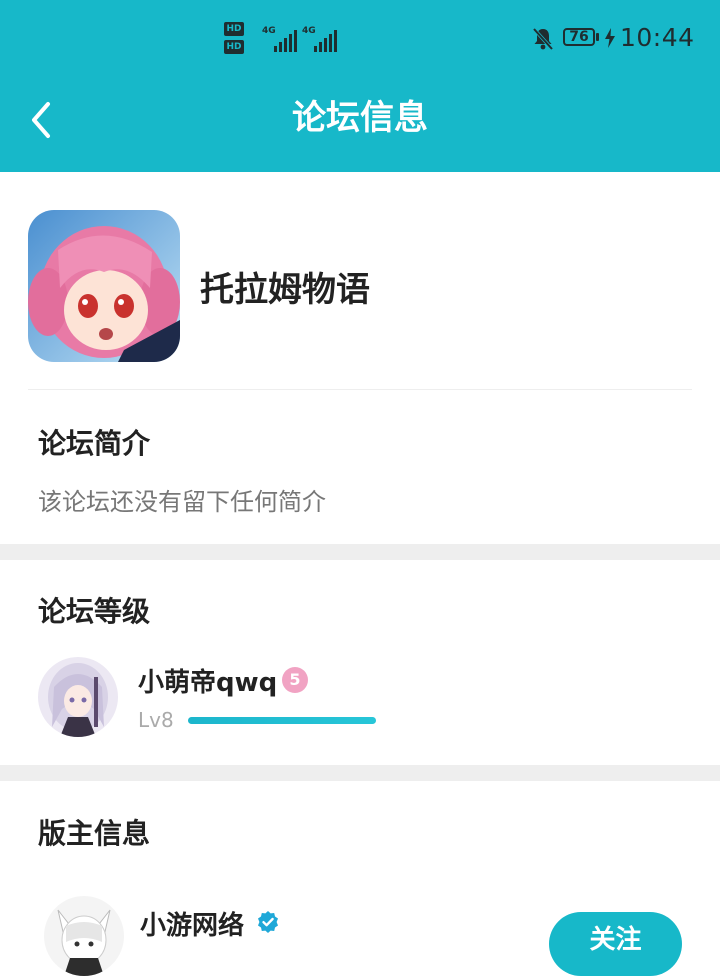 The width and height of the screenshot is (720, 976). What do you see at coordinates (94, 443) in the screenshot?
I see `intro-section-title: 论坛简介` at bounding box center [94, 443].